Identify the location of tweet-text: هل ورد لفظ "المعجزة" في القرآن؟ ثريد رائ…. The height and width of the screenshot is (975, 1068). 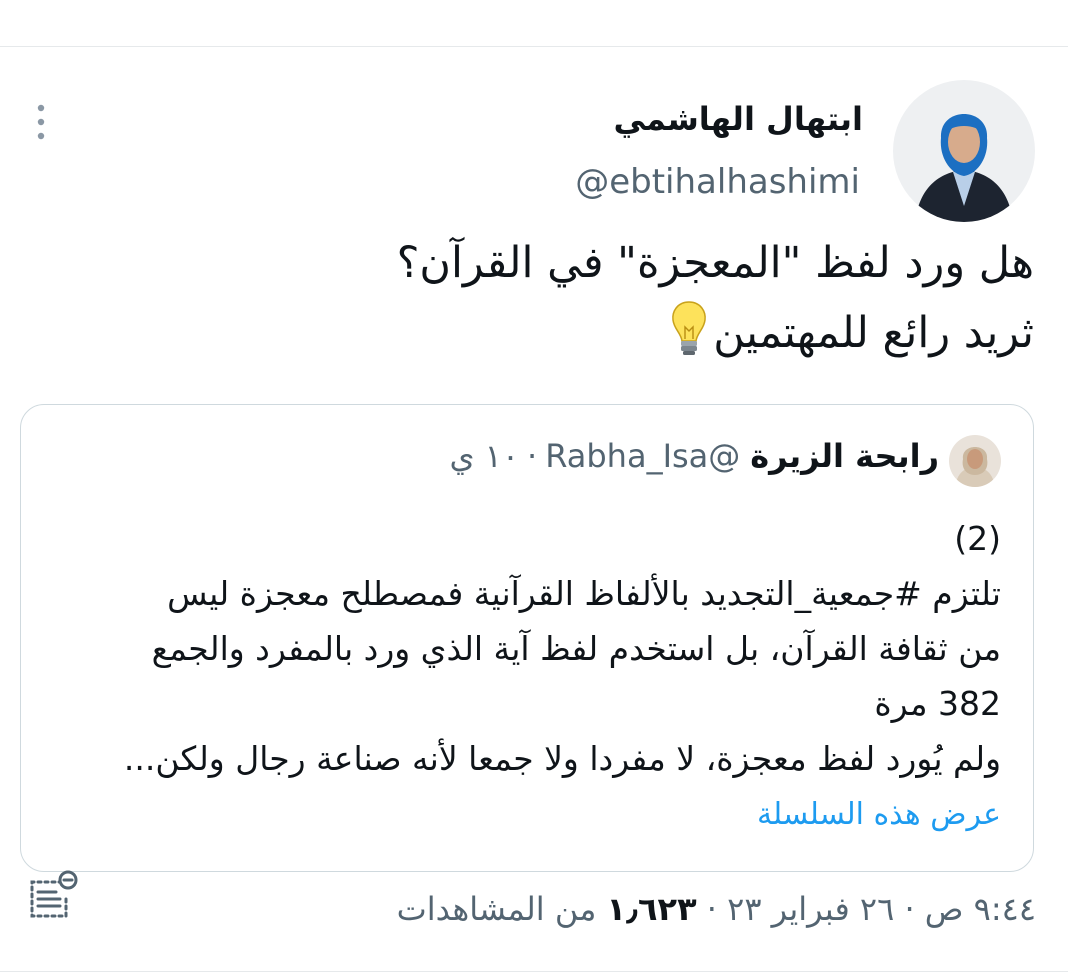
(534, 298).